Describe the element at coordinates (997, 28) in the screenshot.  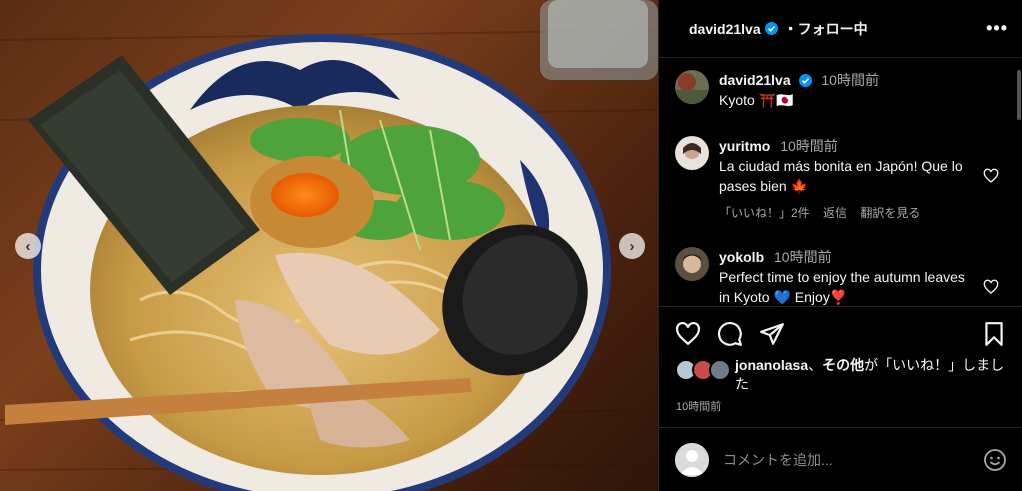
I see `more-options-icon: •••` at that location.